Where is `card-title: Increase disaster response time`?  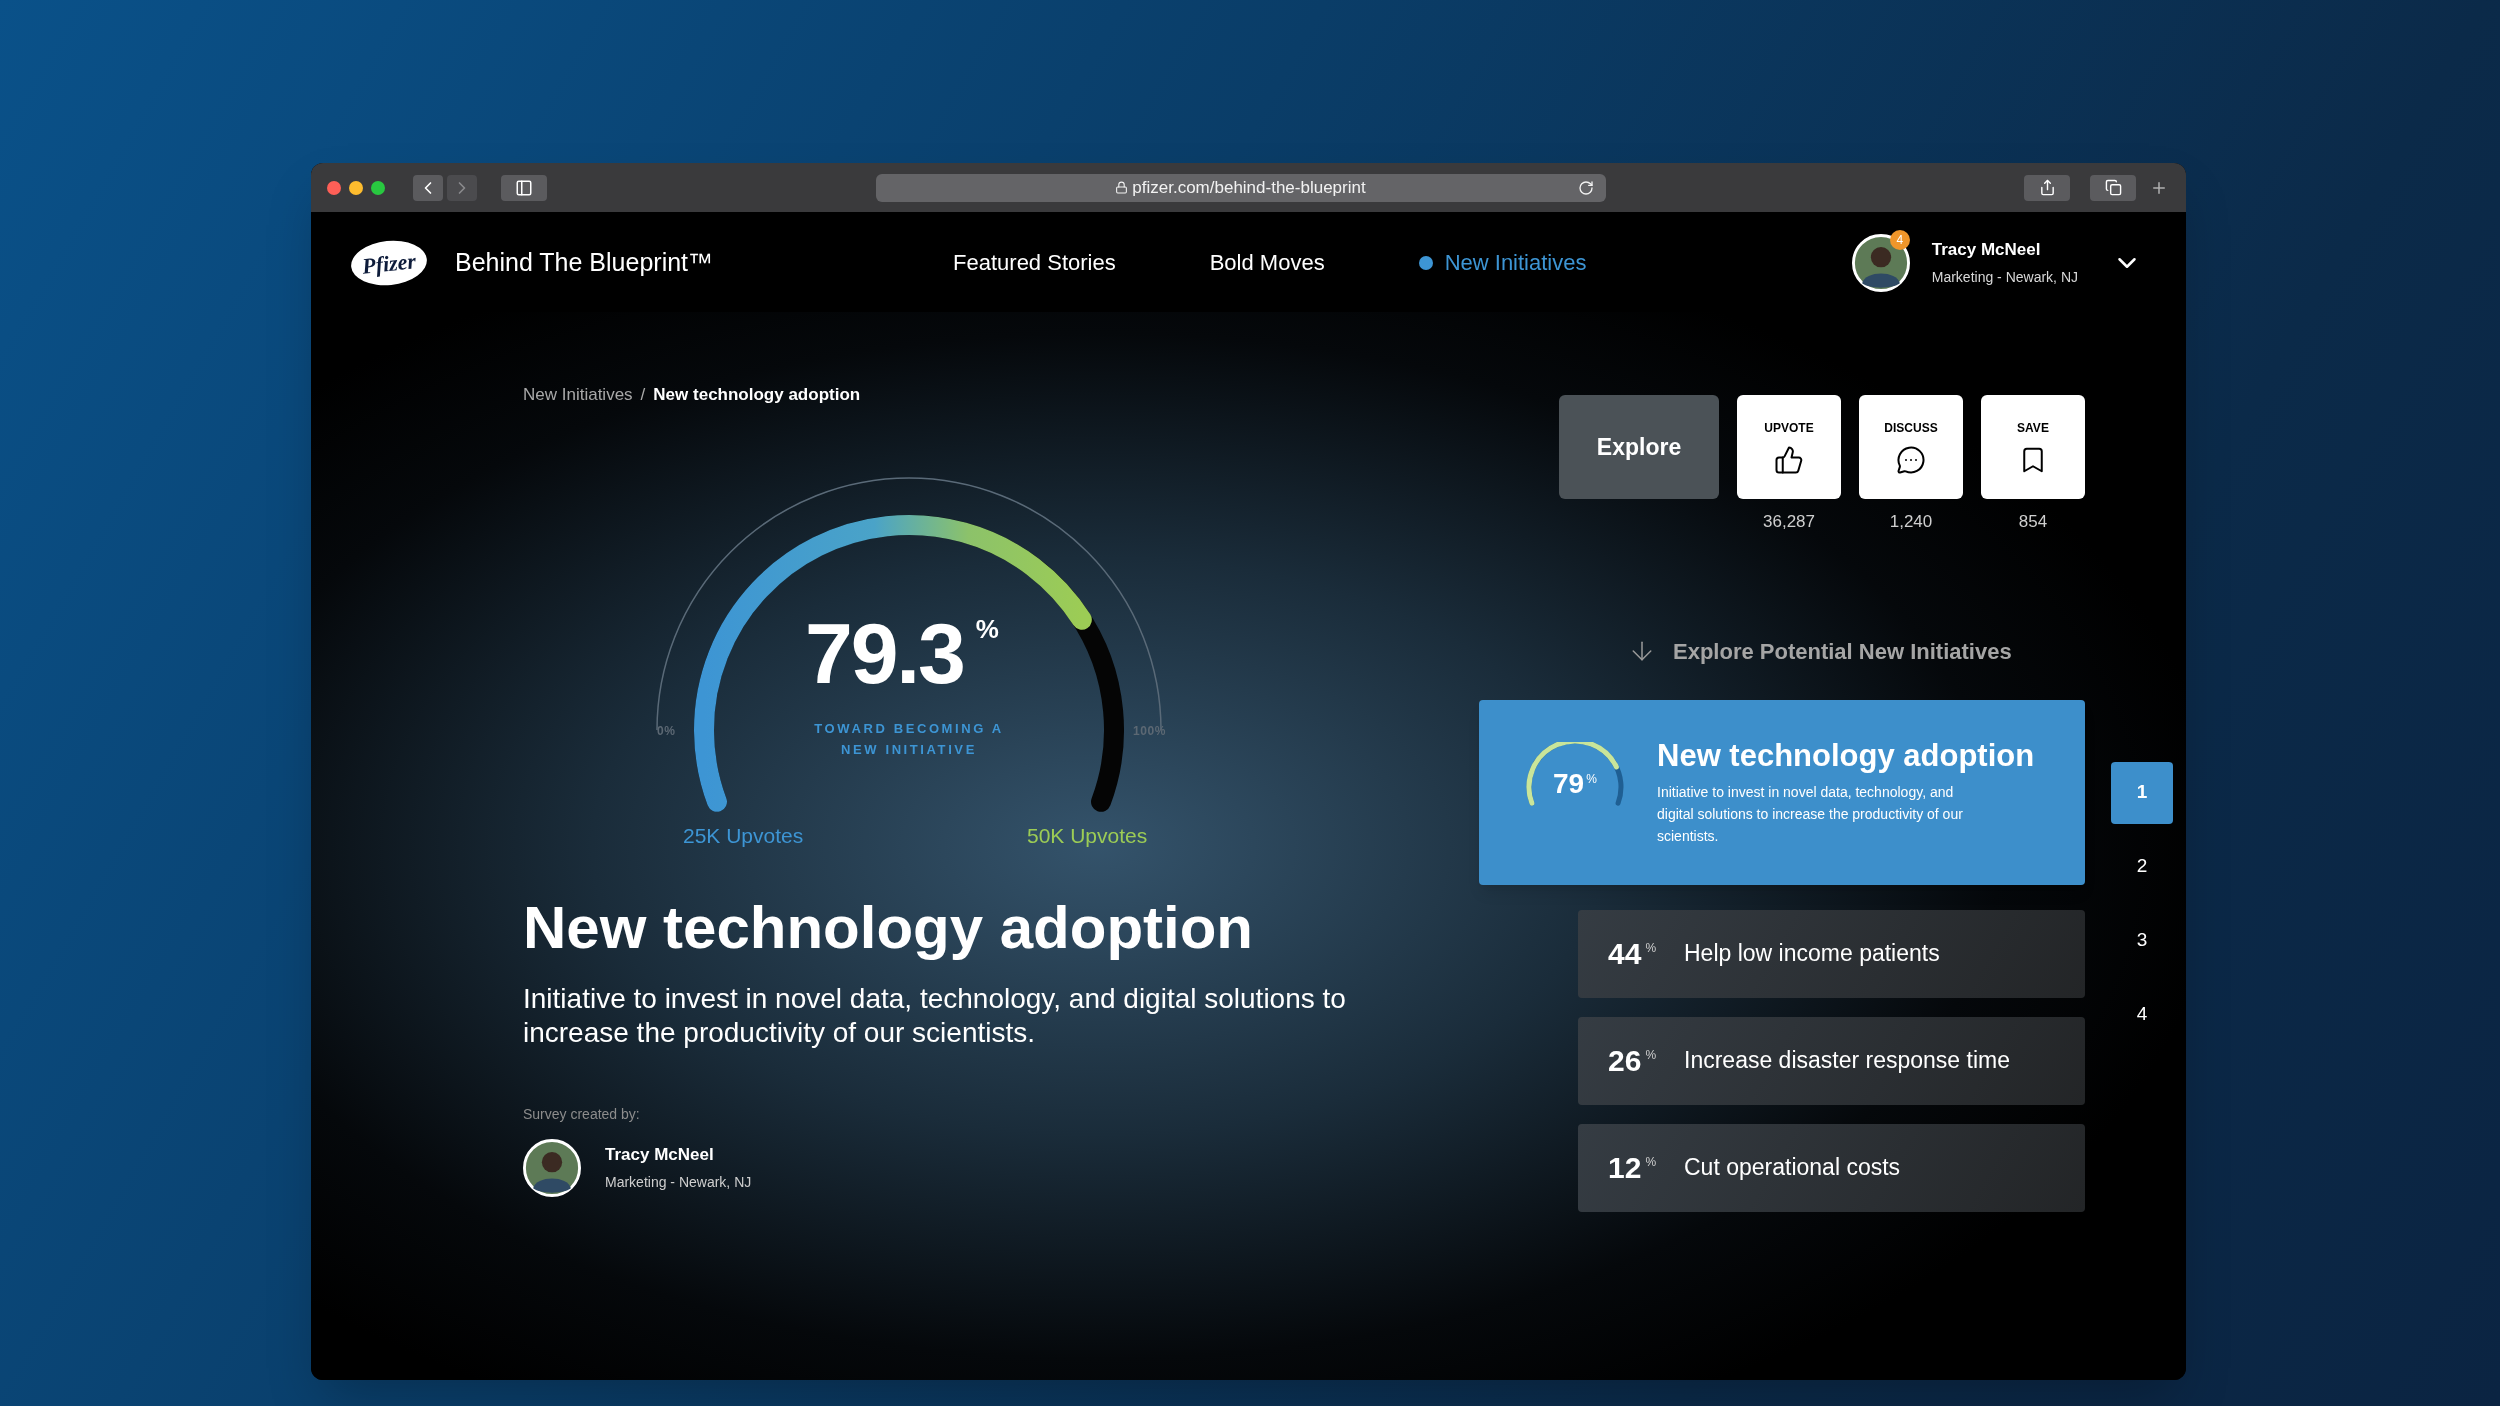
card-title: Increase disaster response time is located at coordinates (1847, 1061).